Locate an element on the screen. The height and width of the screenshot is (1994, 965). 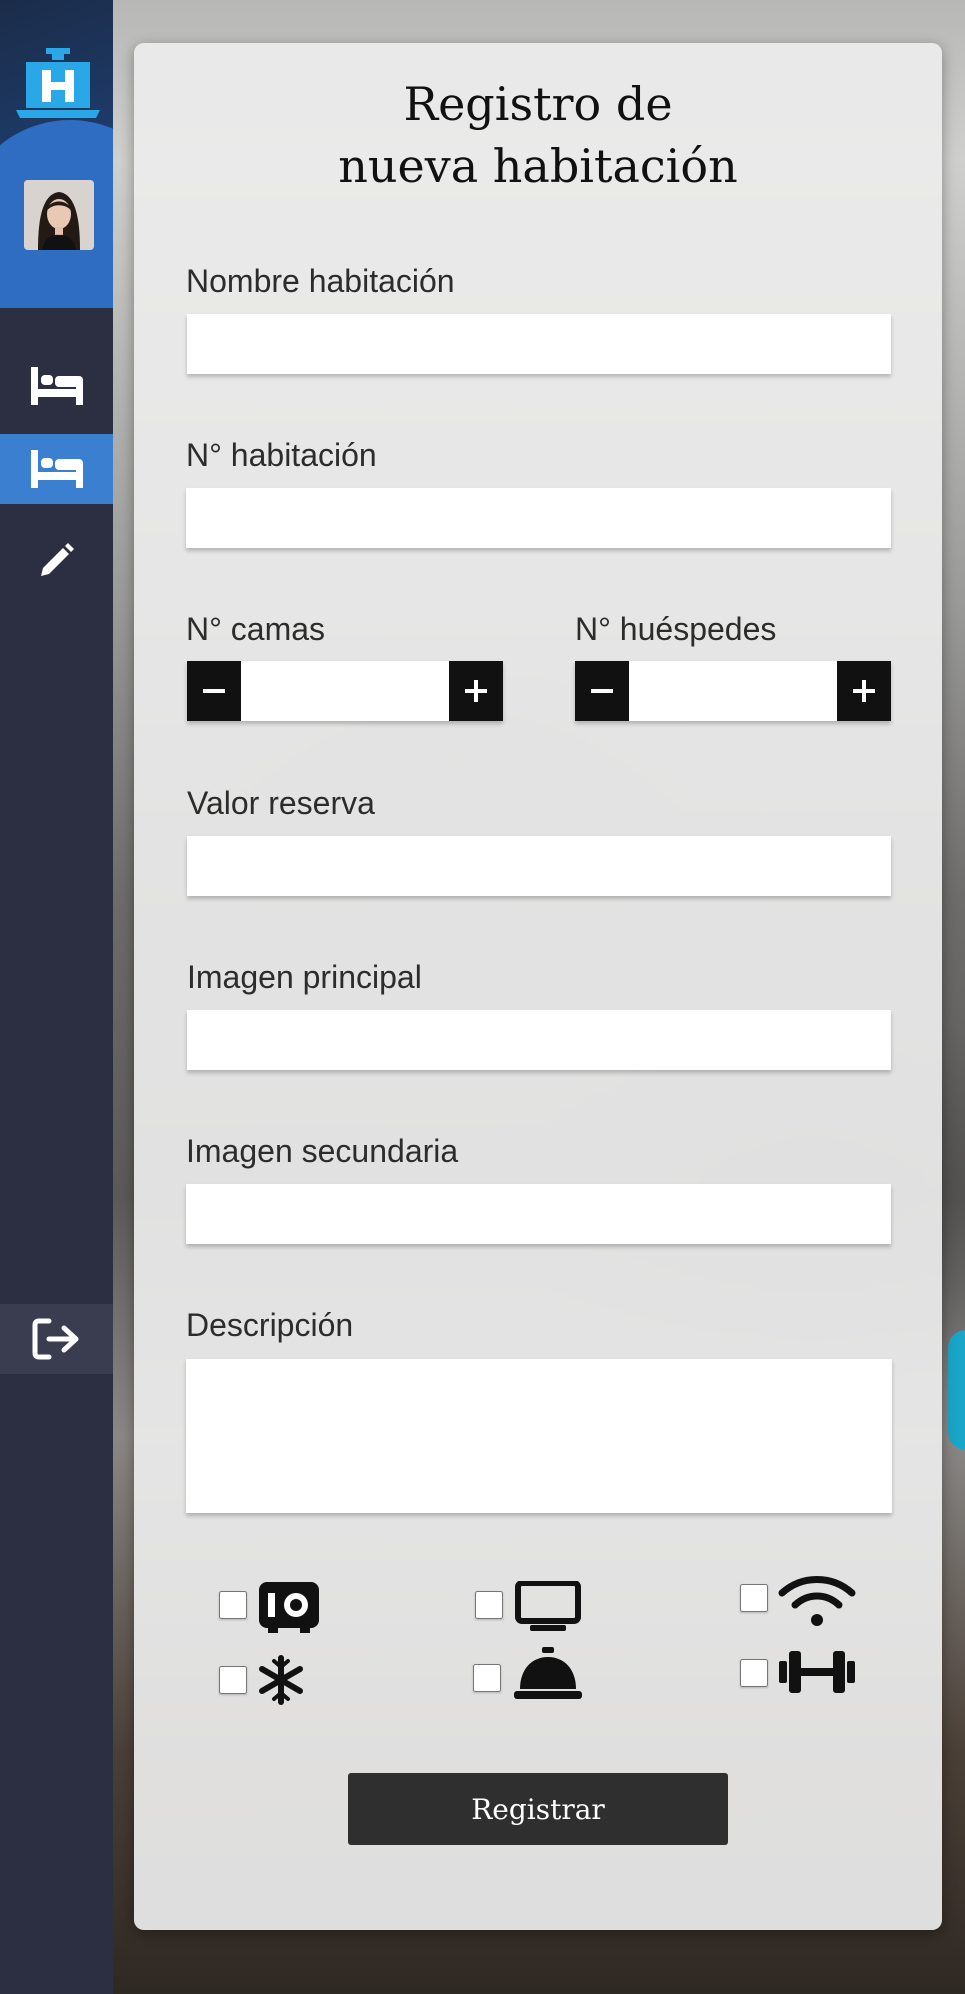
price-label: Valor reserva is located at coordinates (281, 803).